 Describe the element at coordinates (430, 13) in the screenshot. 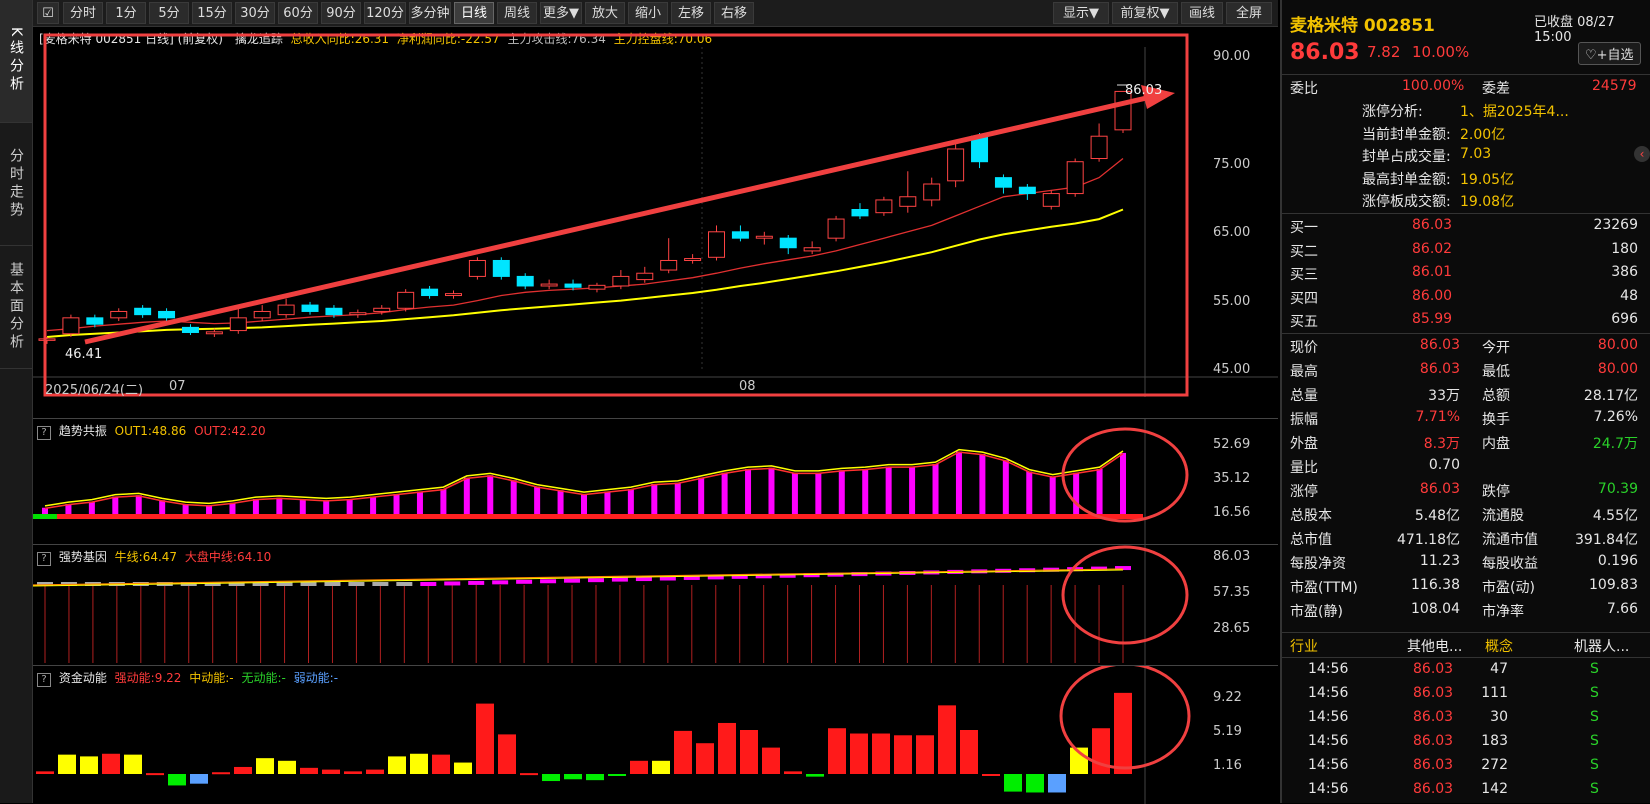

I see `btn-multi-min: 多分钟` at that location.